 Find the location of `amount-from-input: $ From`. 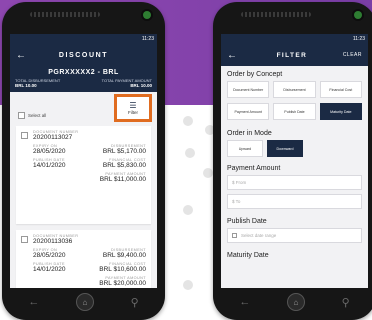

amount-from-input: $ From is located at coordinates (294, 182).